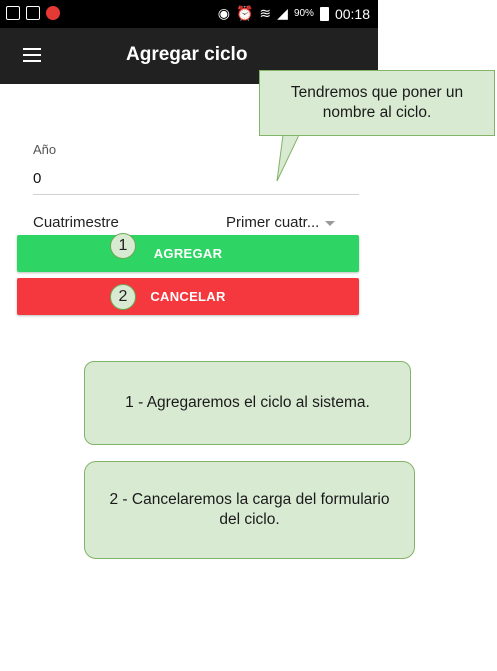 This screenshot has width=497, height=671. Describe the element at coordinates (288, 158) in the screenshot. I see `callout-pointer` at that location.